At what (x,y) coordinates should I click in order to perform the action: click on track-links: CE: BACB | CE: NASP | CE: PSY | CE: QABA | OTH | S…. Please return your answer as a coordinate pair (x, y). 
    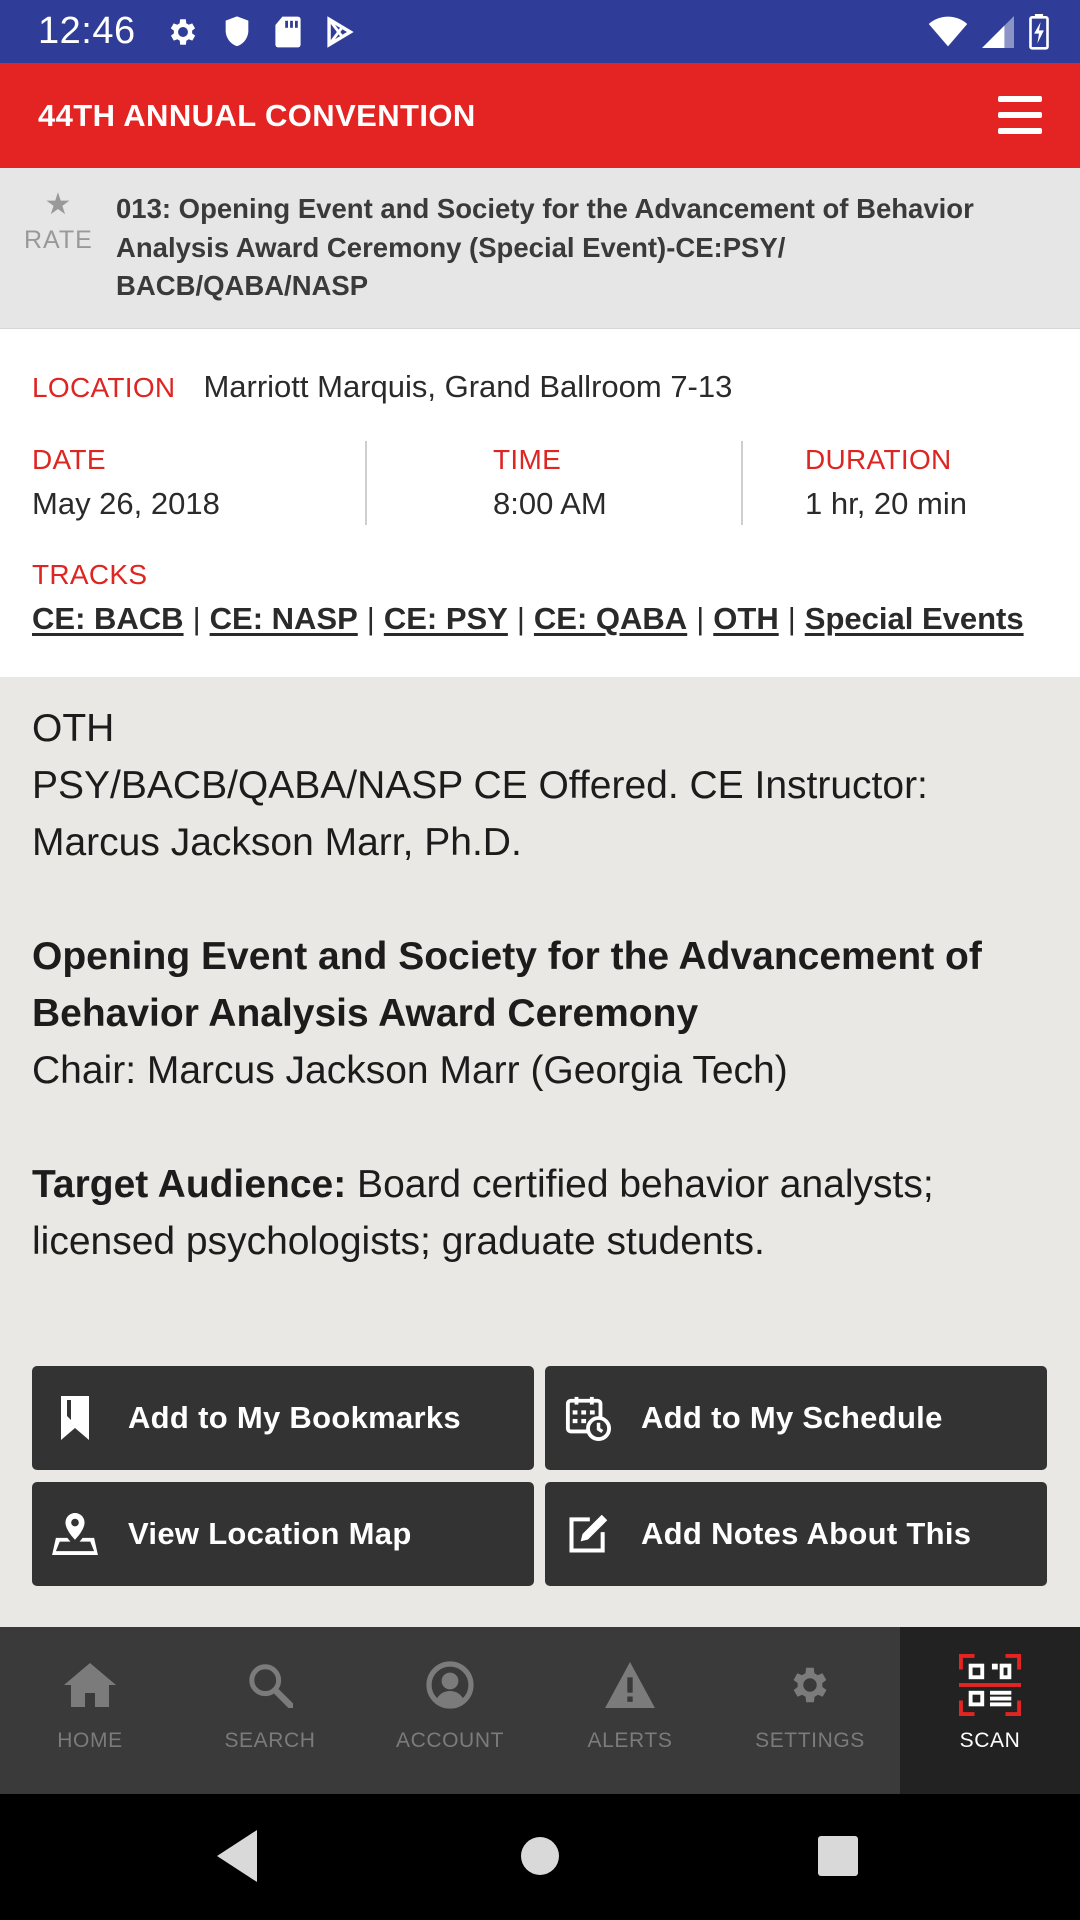
    Looking at the image, I should click on (528, 619).